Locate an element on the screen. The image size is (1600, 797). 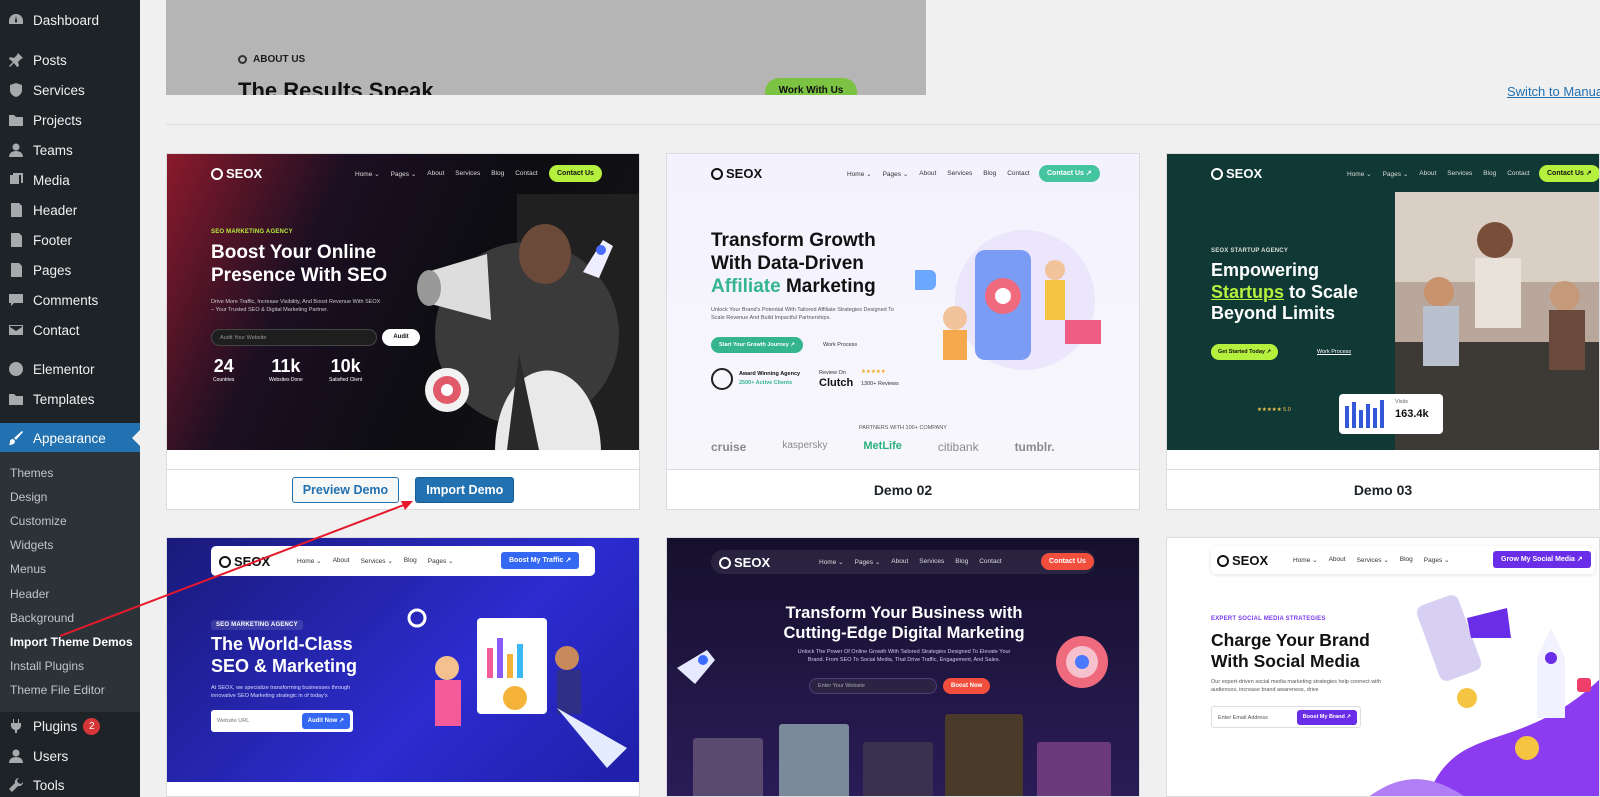
annotation-arrow is located at coordinates (236, 569).